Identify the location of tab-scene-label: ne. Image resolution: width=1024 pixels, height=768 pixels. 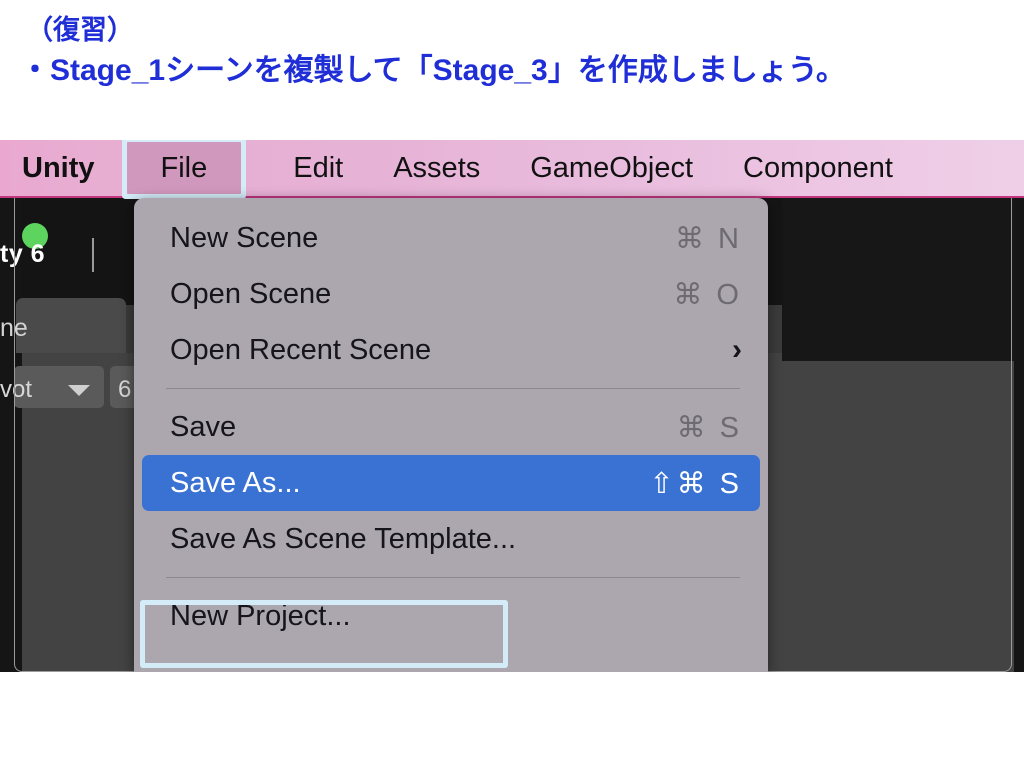
(14, 328).